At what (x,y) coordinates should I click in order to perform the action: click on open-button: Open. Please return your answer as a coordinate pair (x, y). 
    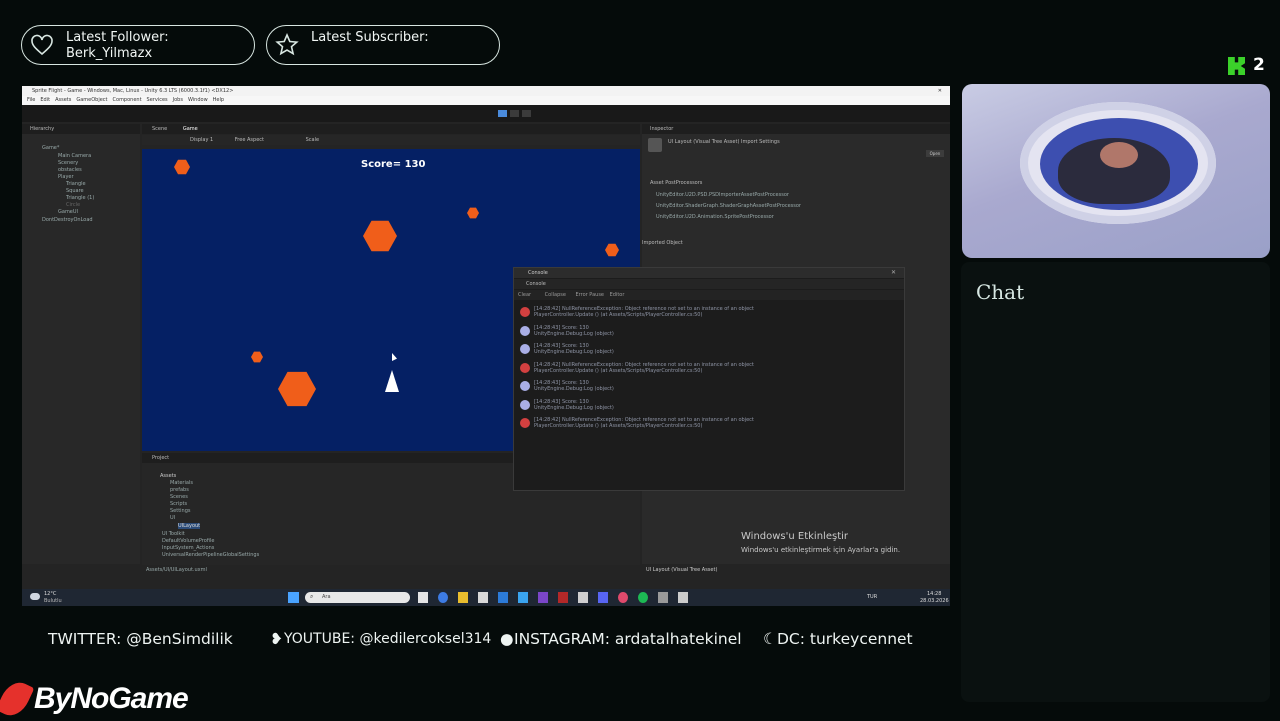
    Looking at the image, I should click on (935, 153).